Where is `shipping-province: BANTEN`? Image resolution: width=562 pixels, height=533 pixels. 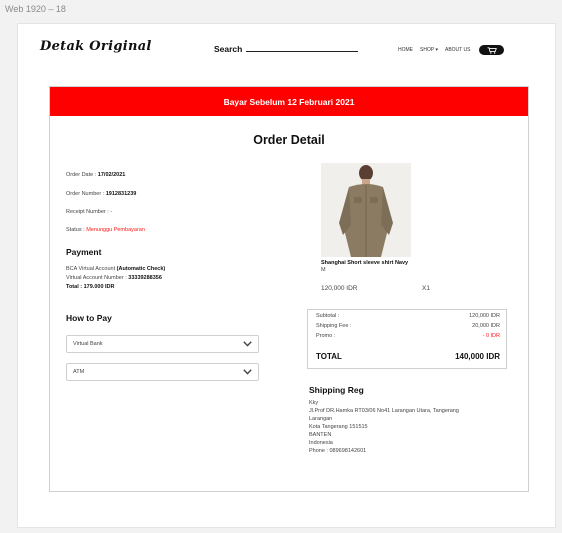 shipping-province: BANTEN is located at coordinates (320, 435).